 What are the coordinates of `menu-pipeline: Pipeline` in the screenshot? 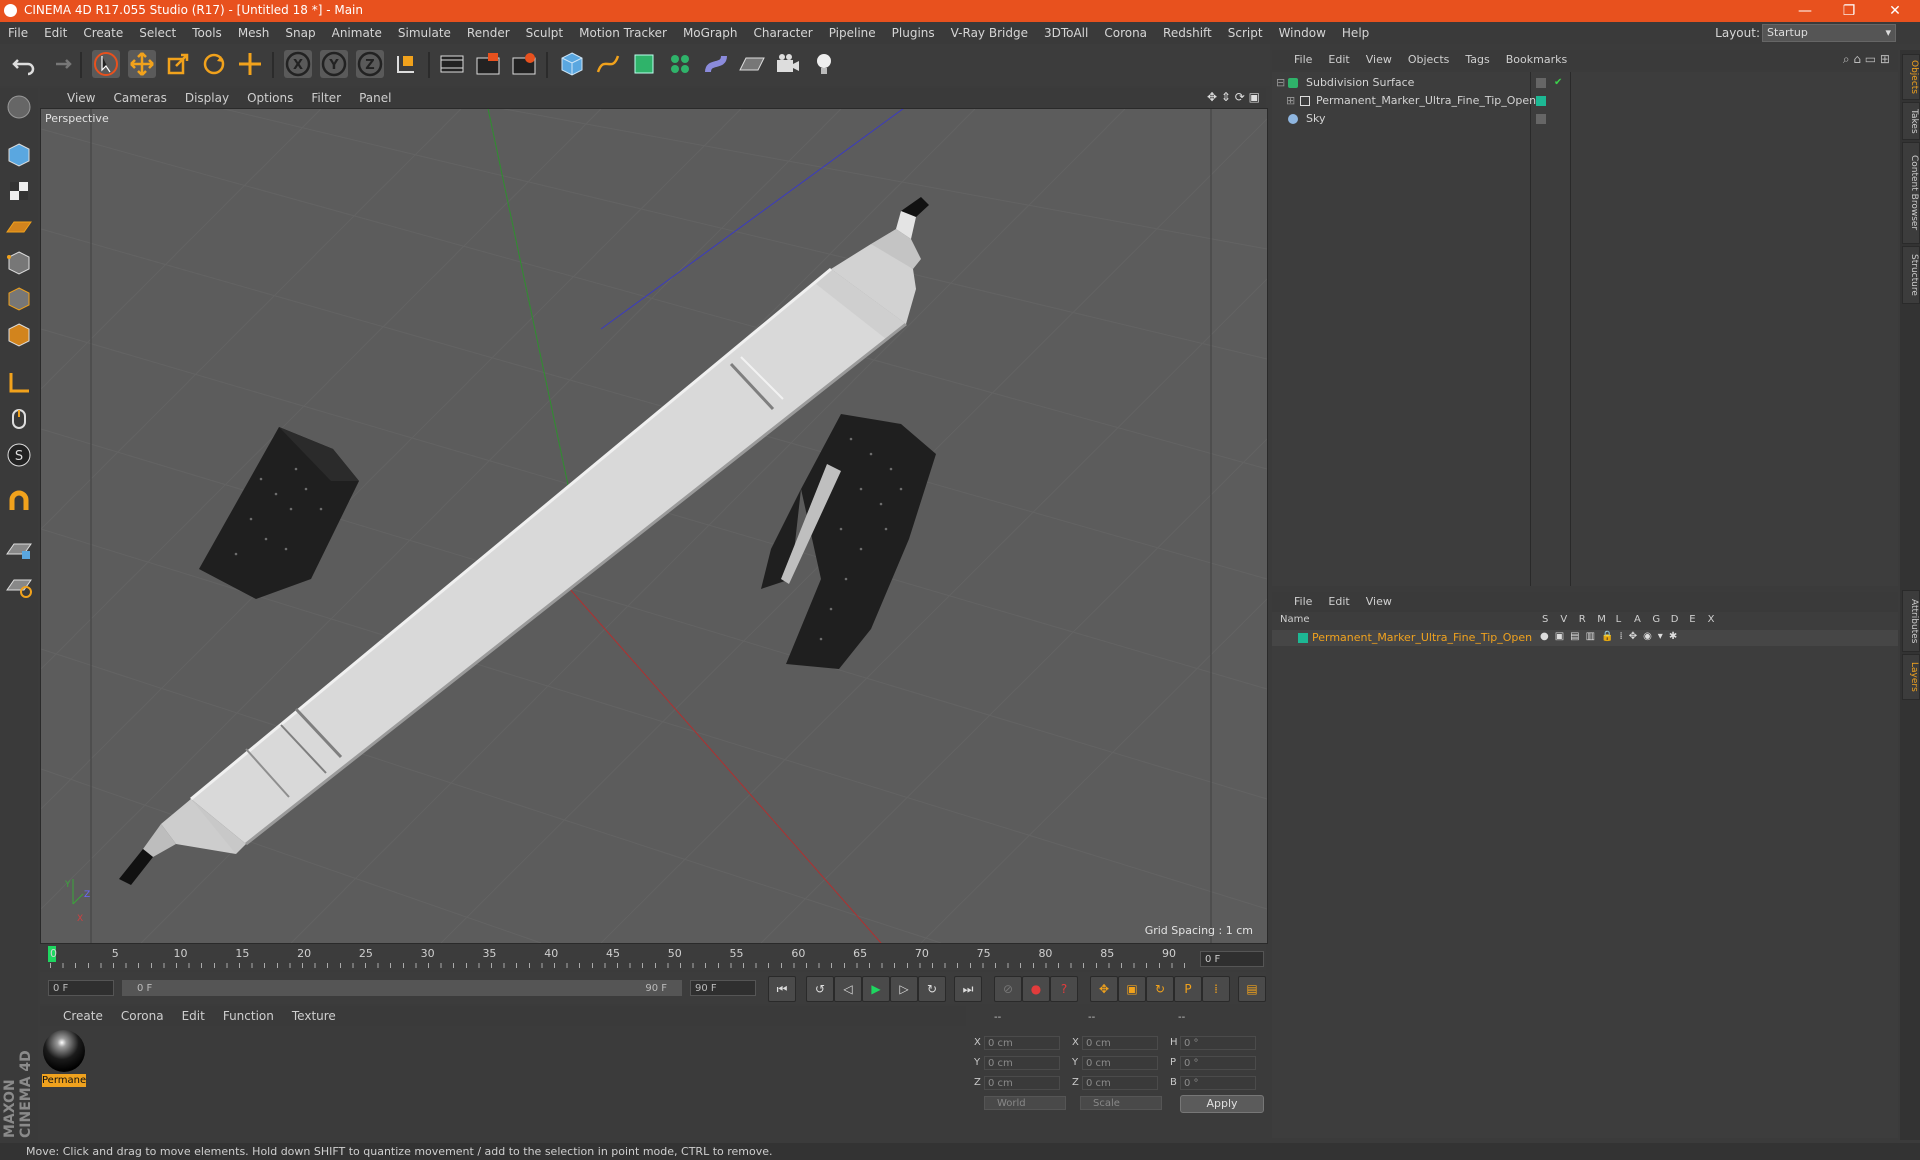 It's located at (852, 33).